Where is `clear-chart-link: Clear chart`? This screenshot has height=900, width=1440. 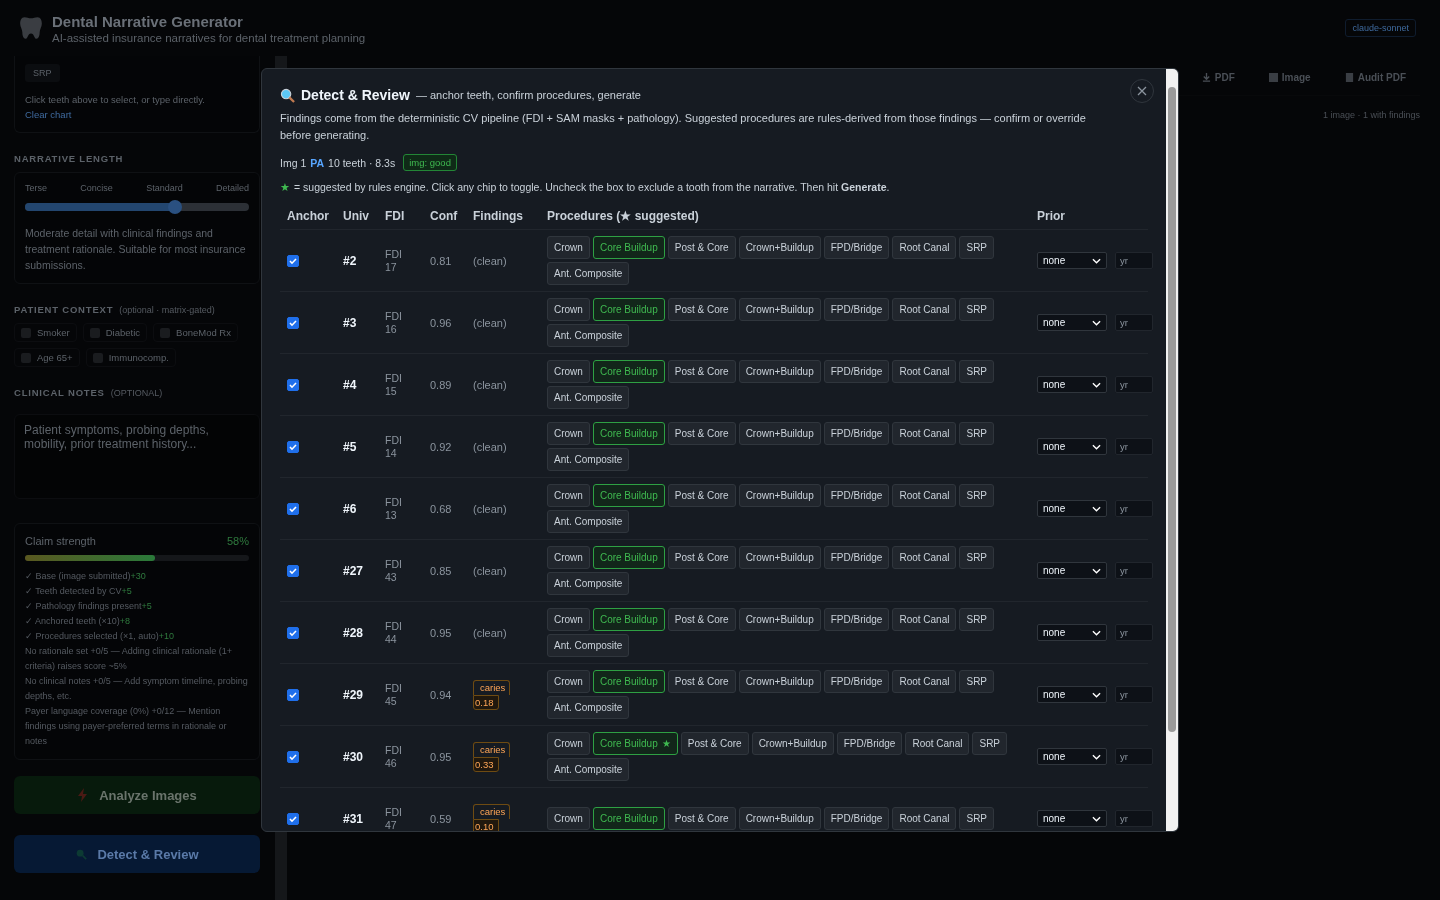
clear-chart-link: Clear chart is located at coordinates (48, 114).